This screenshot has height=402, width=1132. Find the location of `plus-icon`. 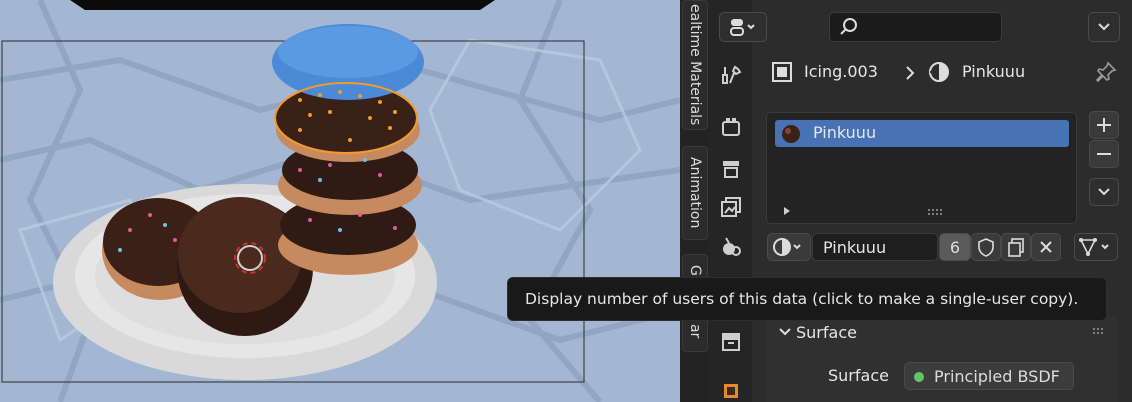

plus-icon is located at coordinates (1104, 125).